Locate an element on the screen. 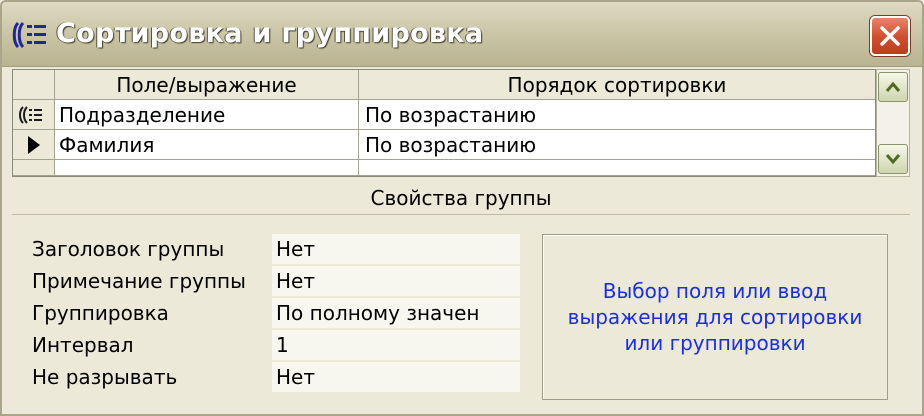  chevron-up-icon is located at coordinates (893, 86).